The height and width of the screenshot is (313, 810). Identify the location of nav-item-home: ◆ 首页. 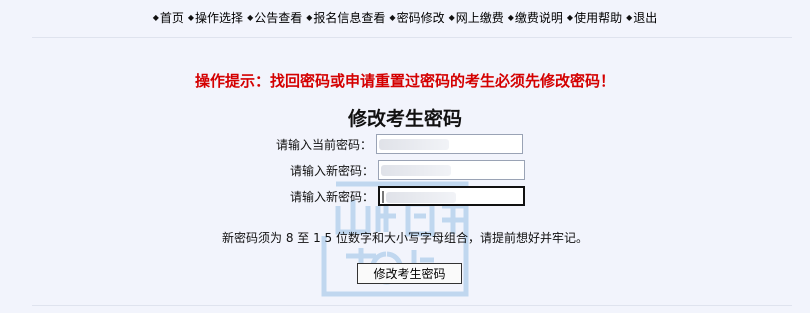
(168, 17).